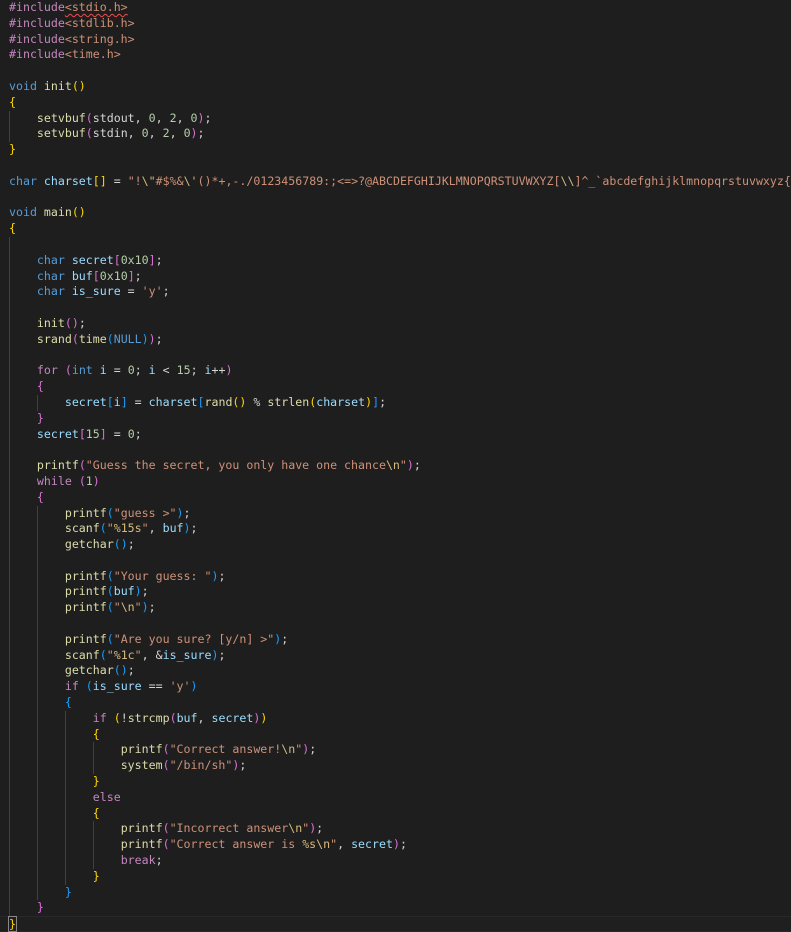 This screenshot has height=932, width=791. What do you see at coordinates (395, 829) in the screenshot?
I see `code-line: printf("Incorrect answer\n");` at bounding box center [395, 829].